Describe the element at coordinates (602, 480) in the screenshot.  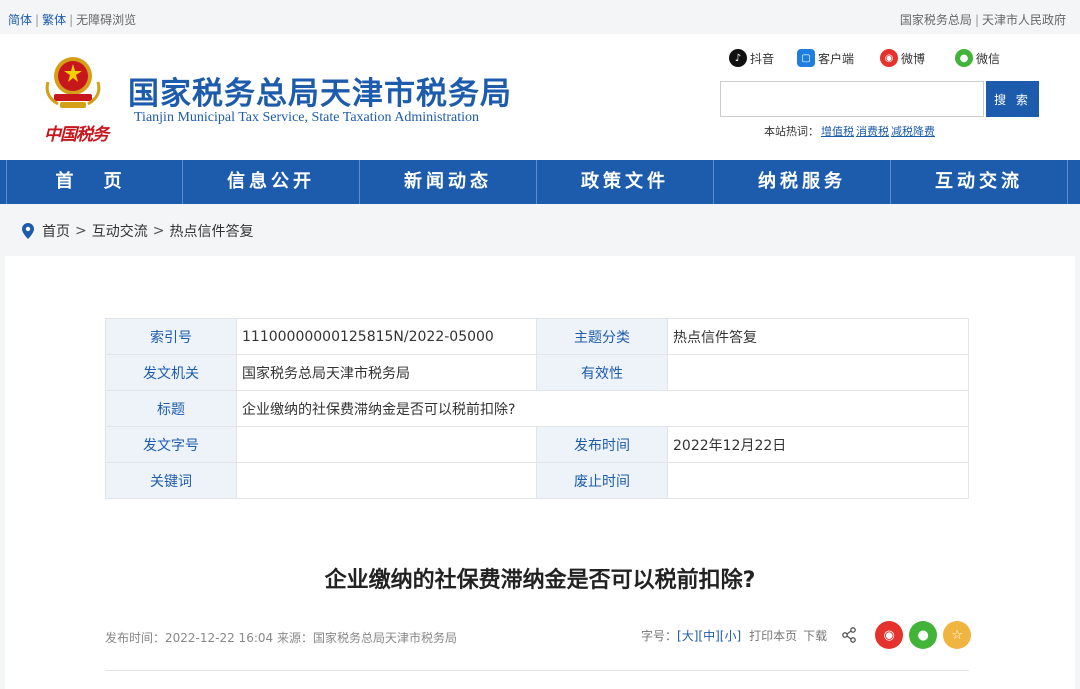
I see `expiry-label: 废止时间` at that location.